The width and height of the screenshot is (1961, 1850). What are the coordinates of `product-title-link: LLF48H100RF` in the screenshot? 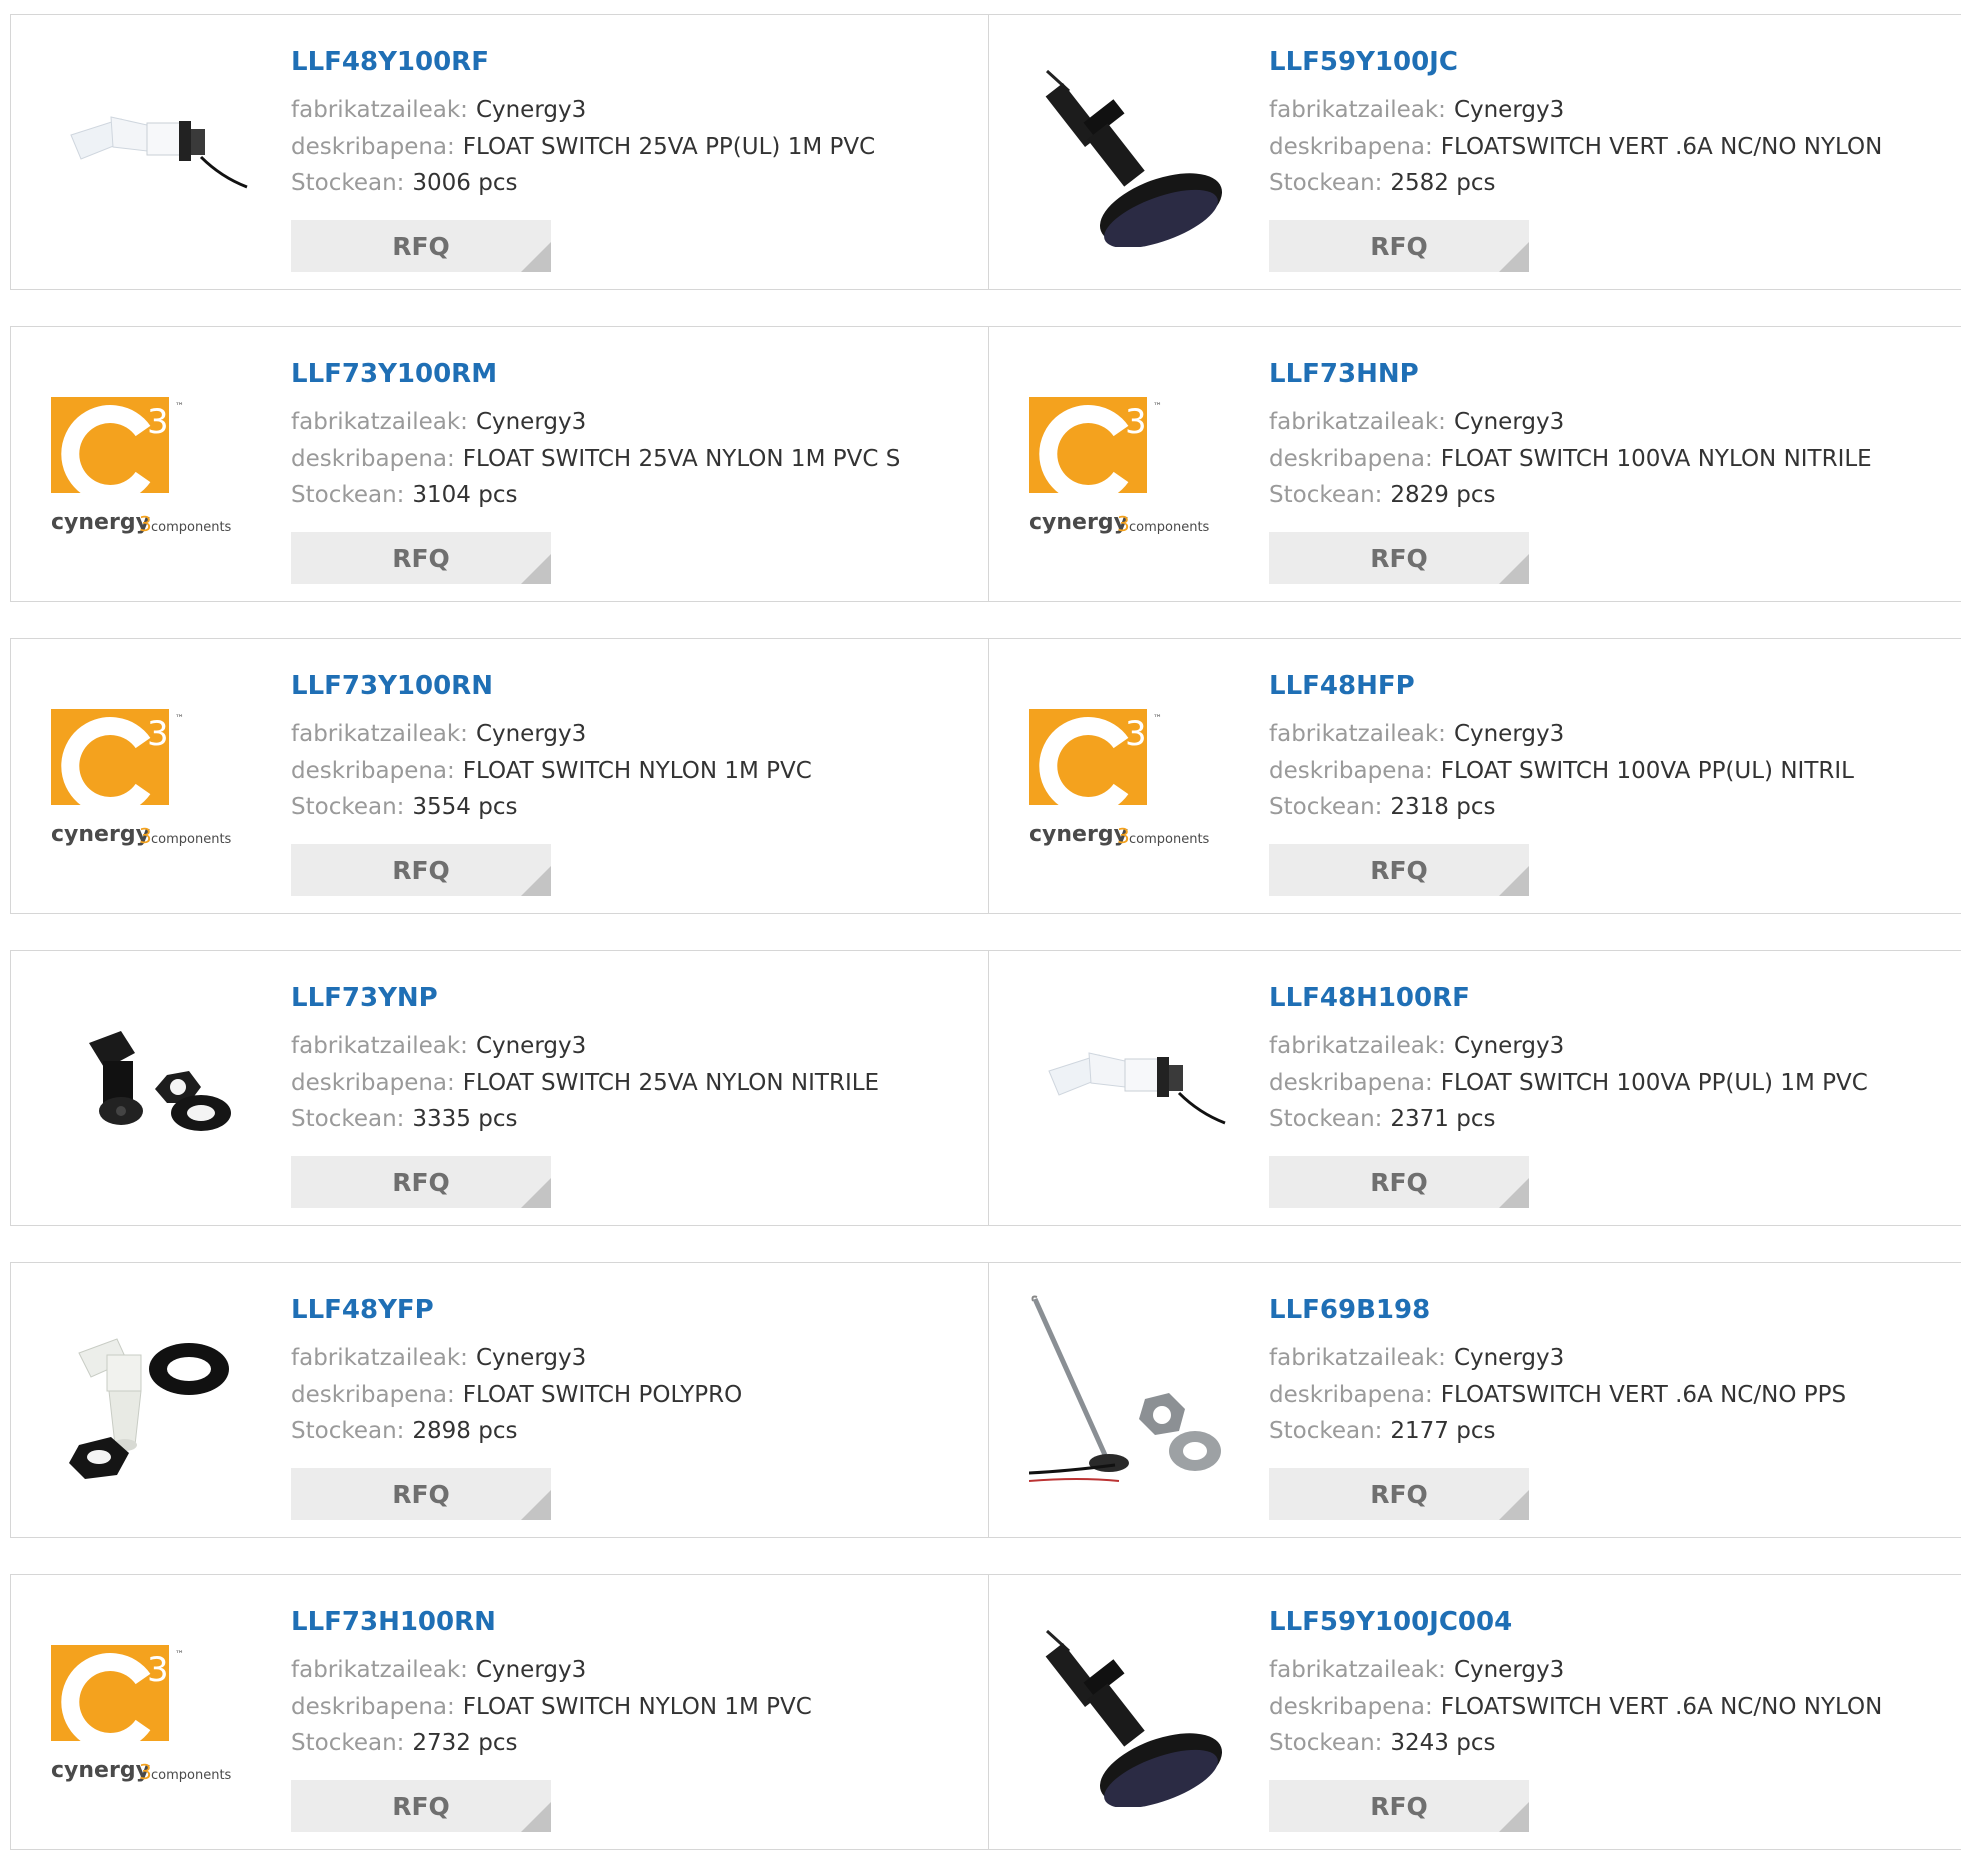 It's located at (1369, 998).